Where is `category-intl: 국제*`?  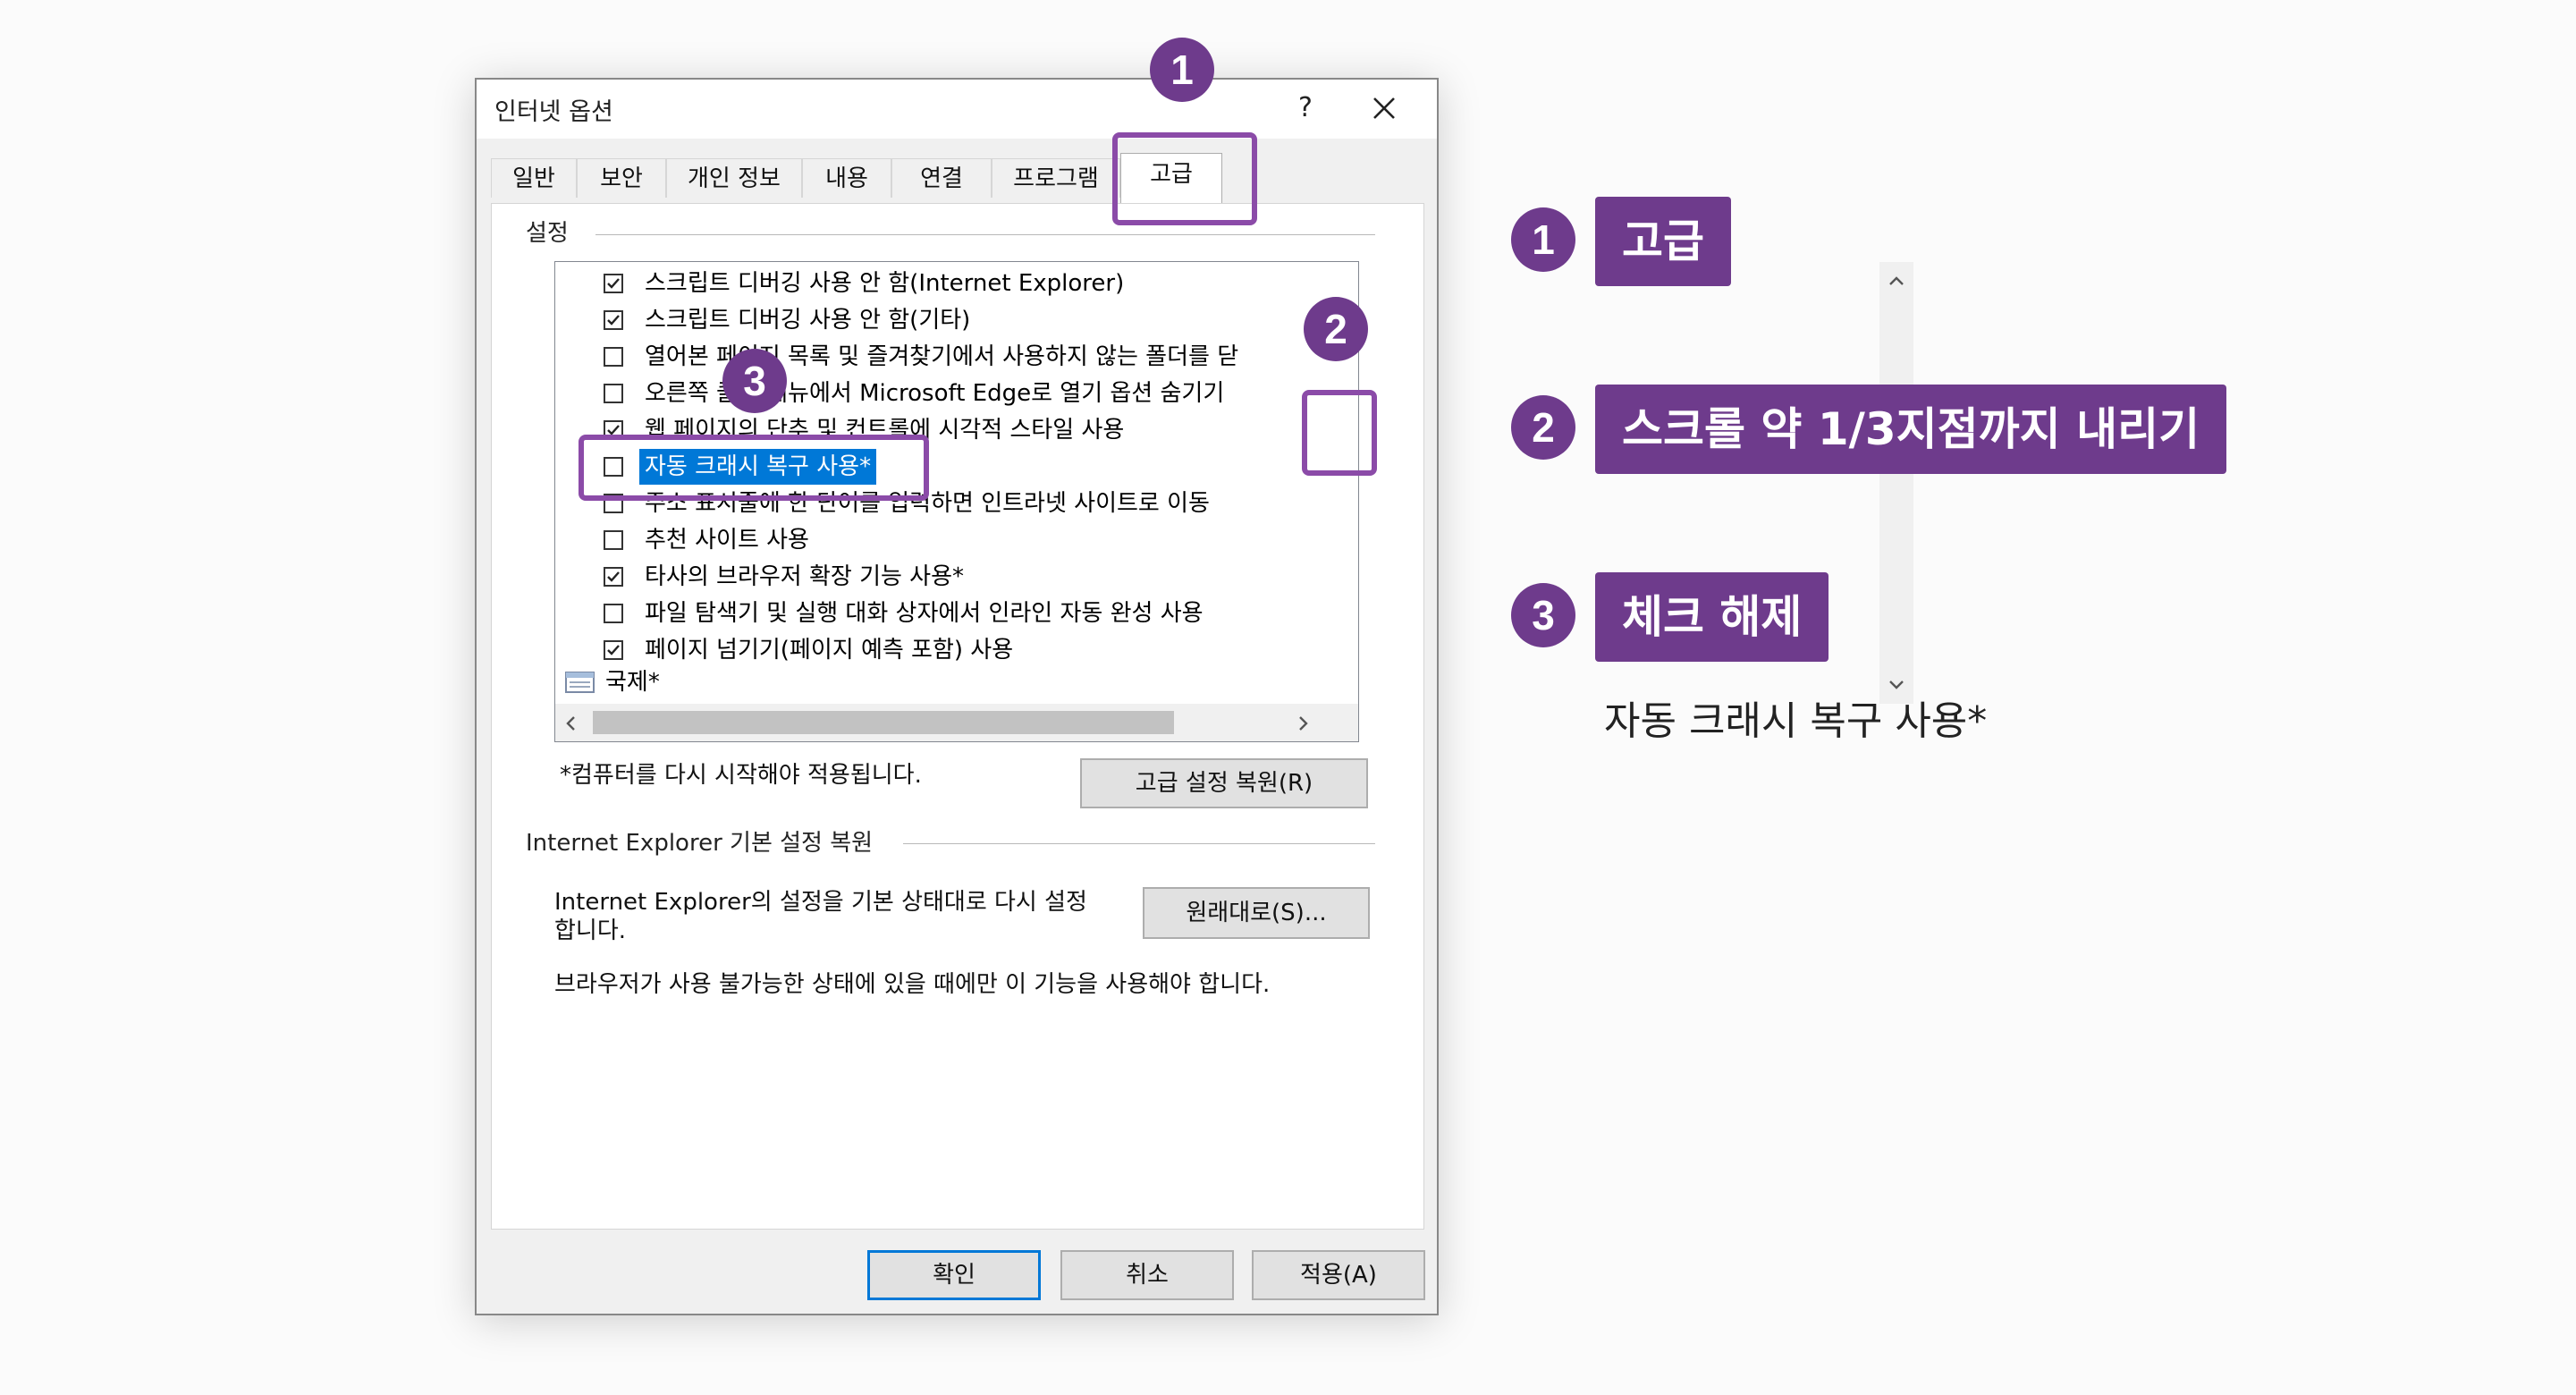
category-intl: 국제* is located at coordinates (632, 682).